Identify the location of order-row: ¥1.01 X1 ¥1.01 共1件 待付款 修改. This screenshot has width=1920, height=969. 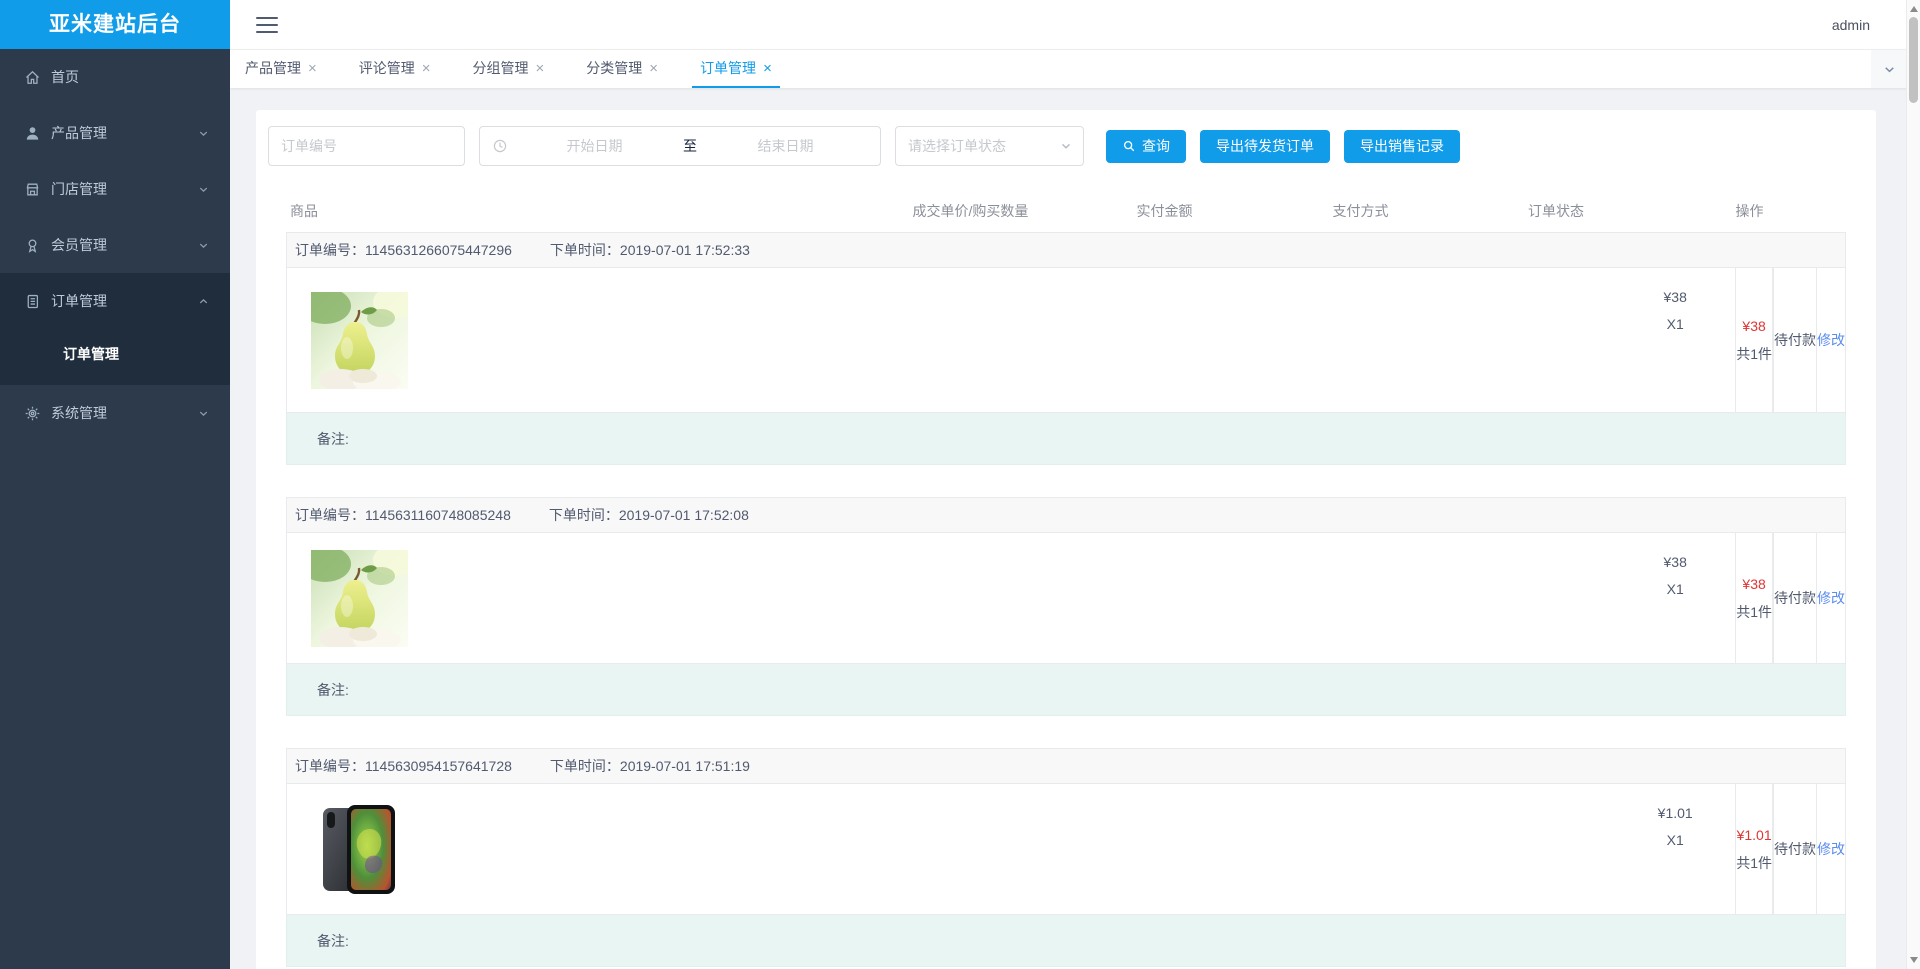
(1066, 849).